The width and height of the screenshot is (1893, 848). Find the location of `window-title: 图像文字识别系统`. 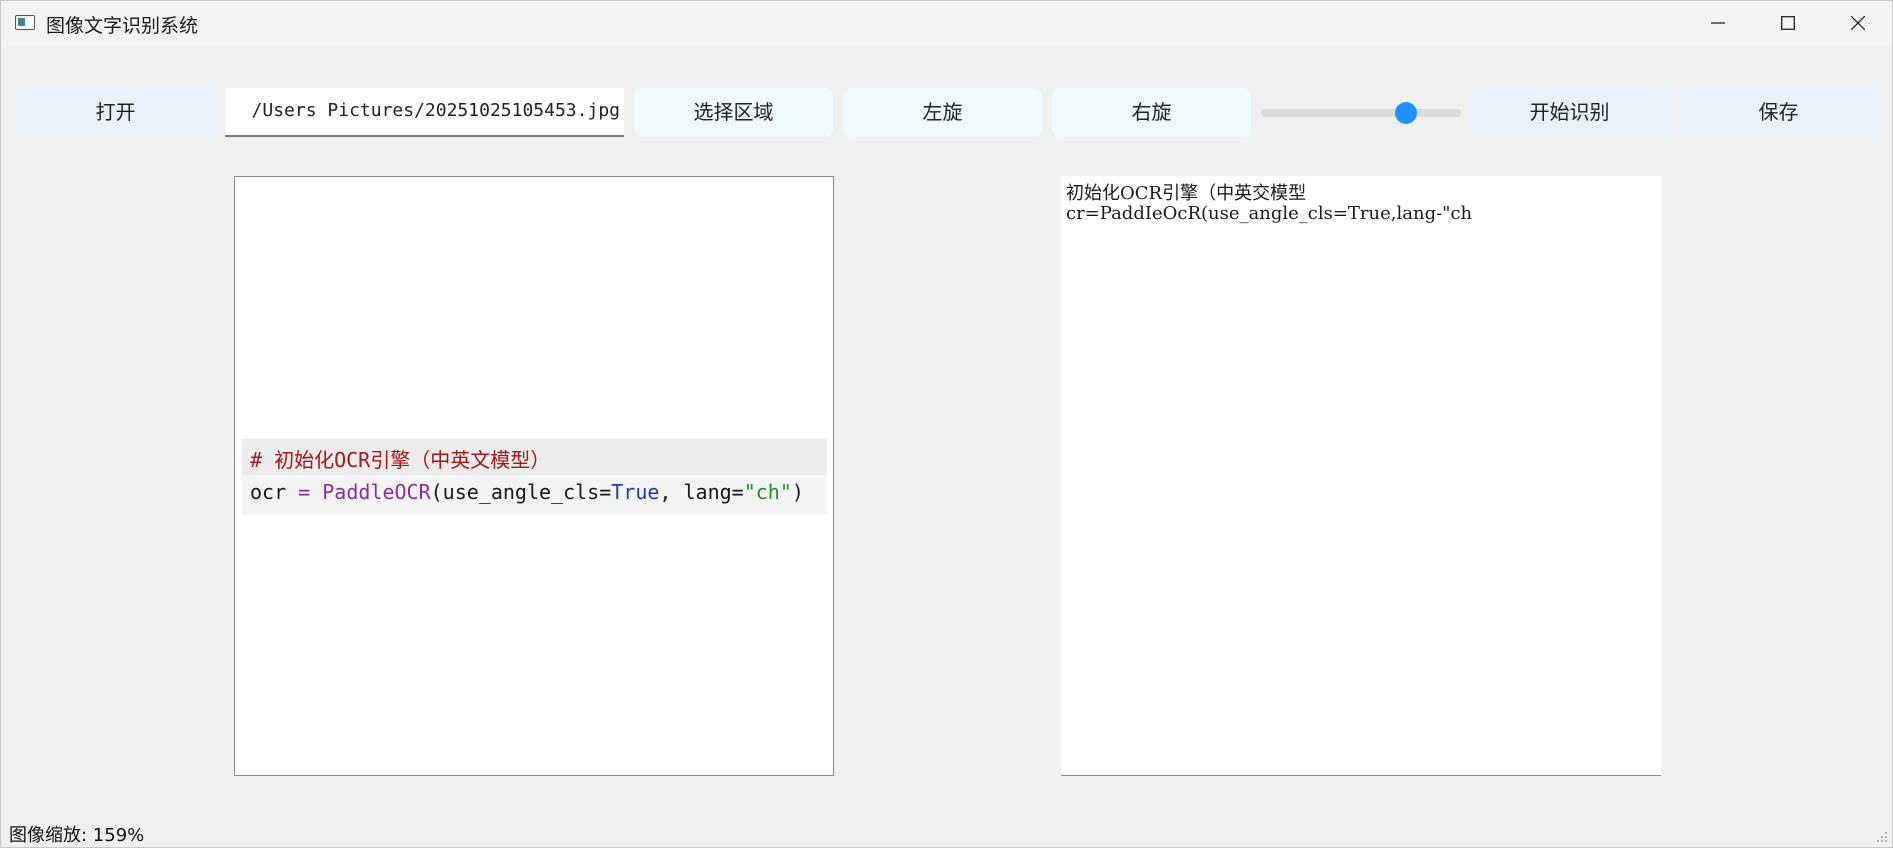

window-title: 图像文字识别系统 is located at coordinates (122, 26).